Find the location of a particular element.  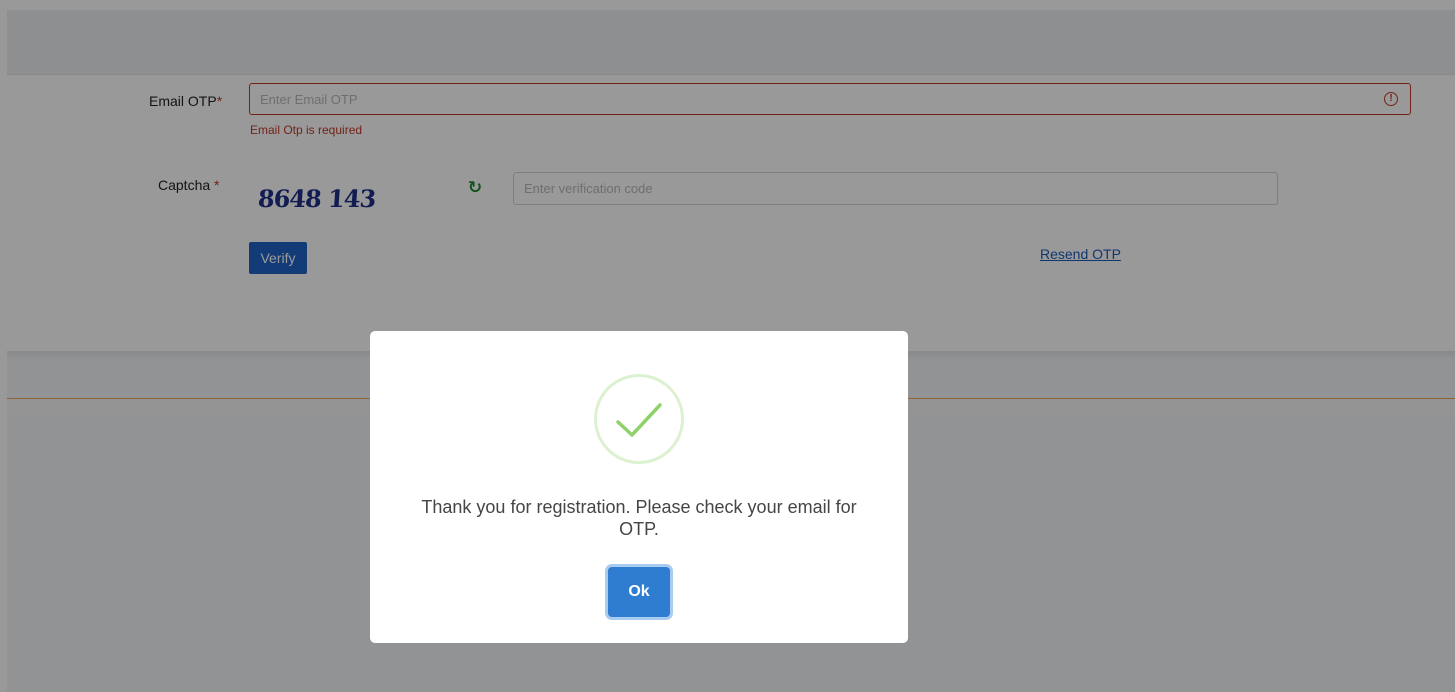

ok-button: Ok is located at coordinates (639, 592).